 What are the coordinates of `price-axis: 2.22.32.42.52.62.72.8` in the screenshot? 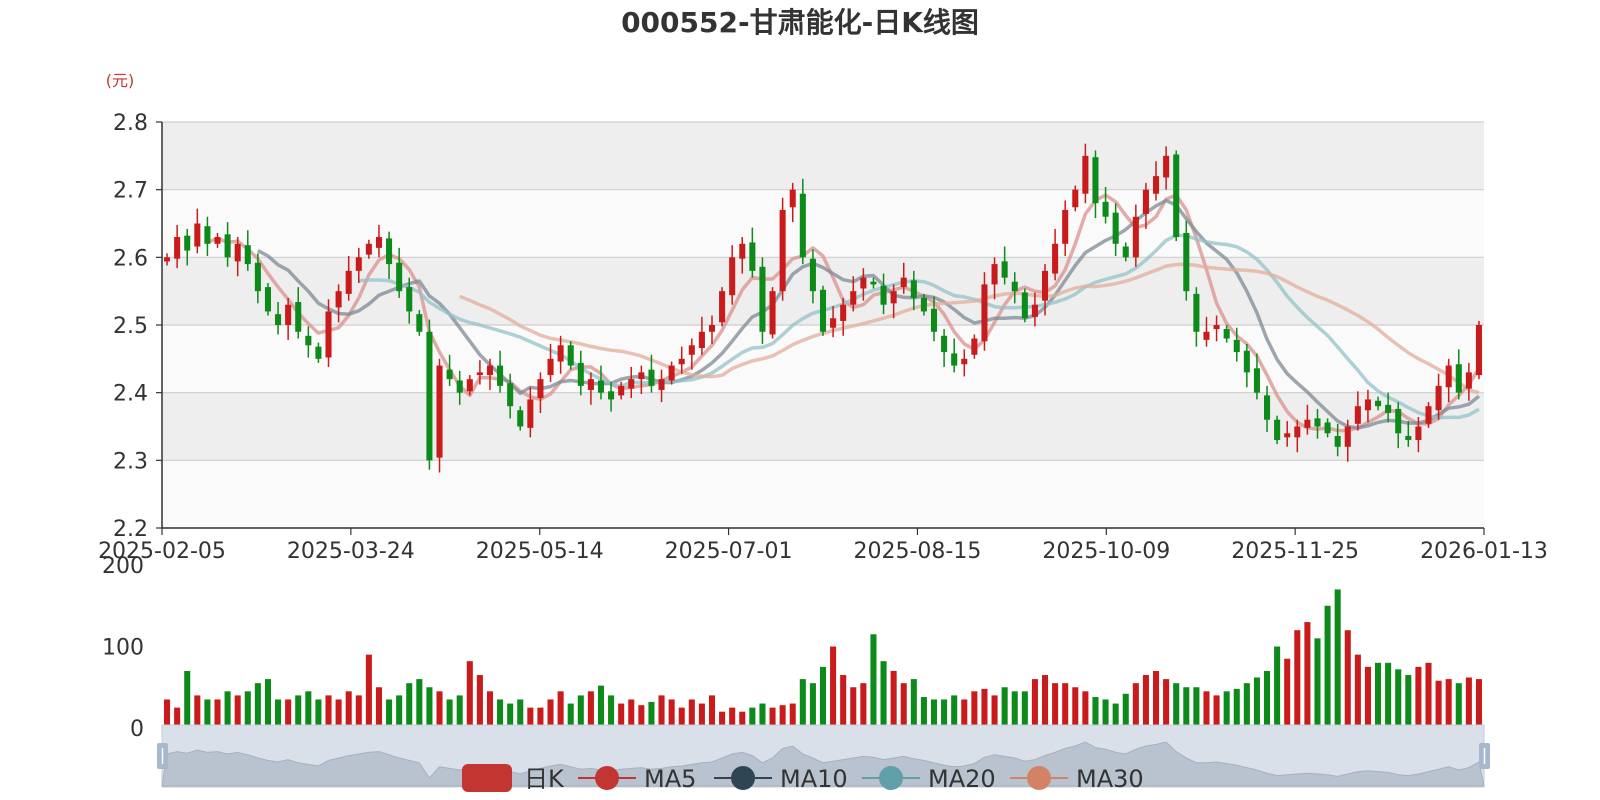 It's located at (138, 326).